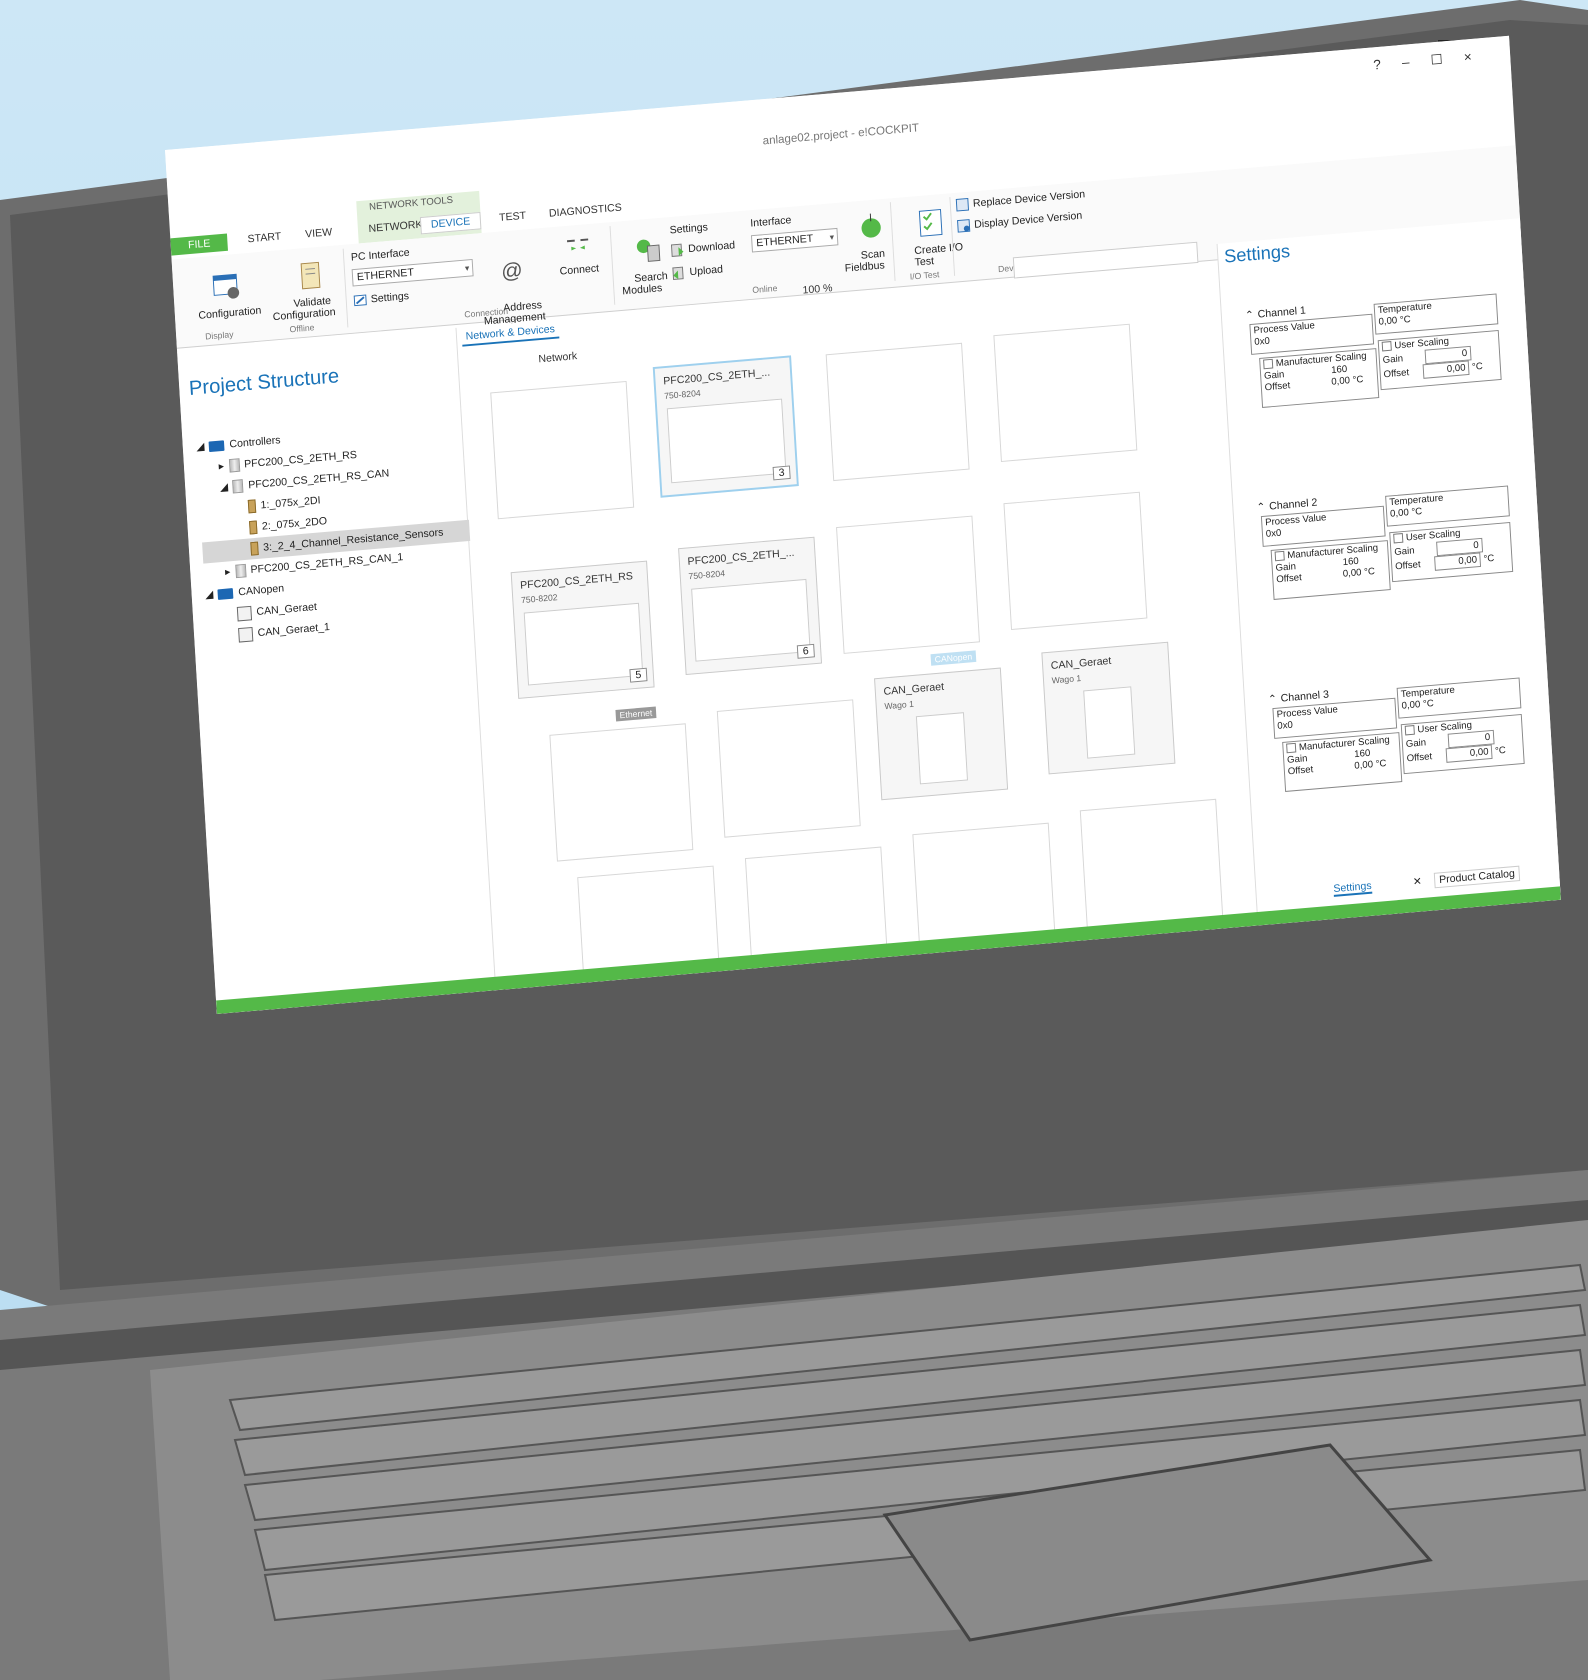 The height and width of the screenshot is (1680, 1588). What do you see at coordinates (510, 334) in the screenshot?
I see `tab-network-devices: Network & Devices` at bounding box center [510, 334].